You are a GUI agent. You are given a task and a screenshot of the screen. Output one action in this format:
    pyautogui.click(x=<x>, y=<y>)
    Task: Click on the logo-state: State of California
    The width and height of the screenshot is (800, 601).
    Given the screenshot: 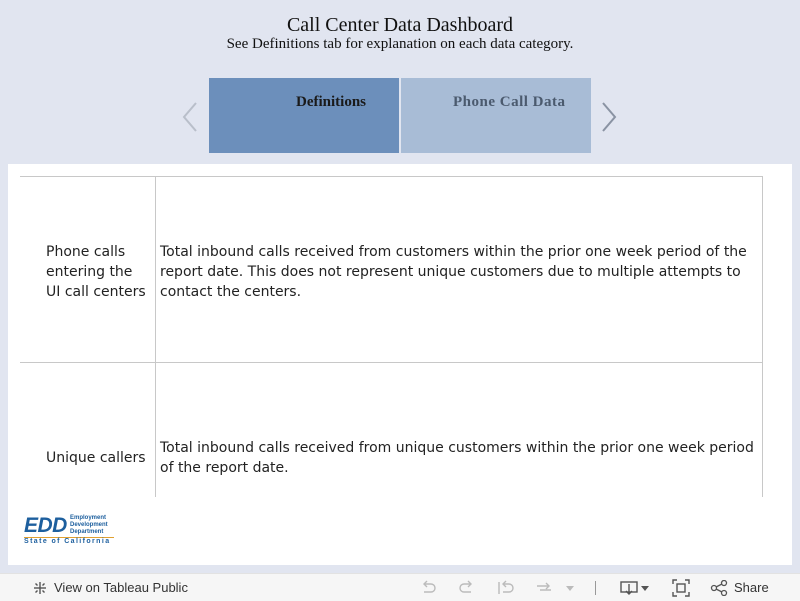 What is the action you would take?
    pyautogui.click(x=67, y=541)
    